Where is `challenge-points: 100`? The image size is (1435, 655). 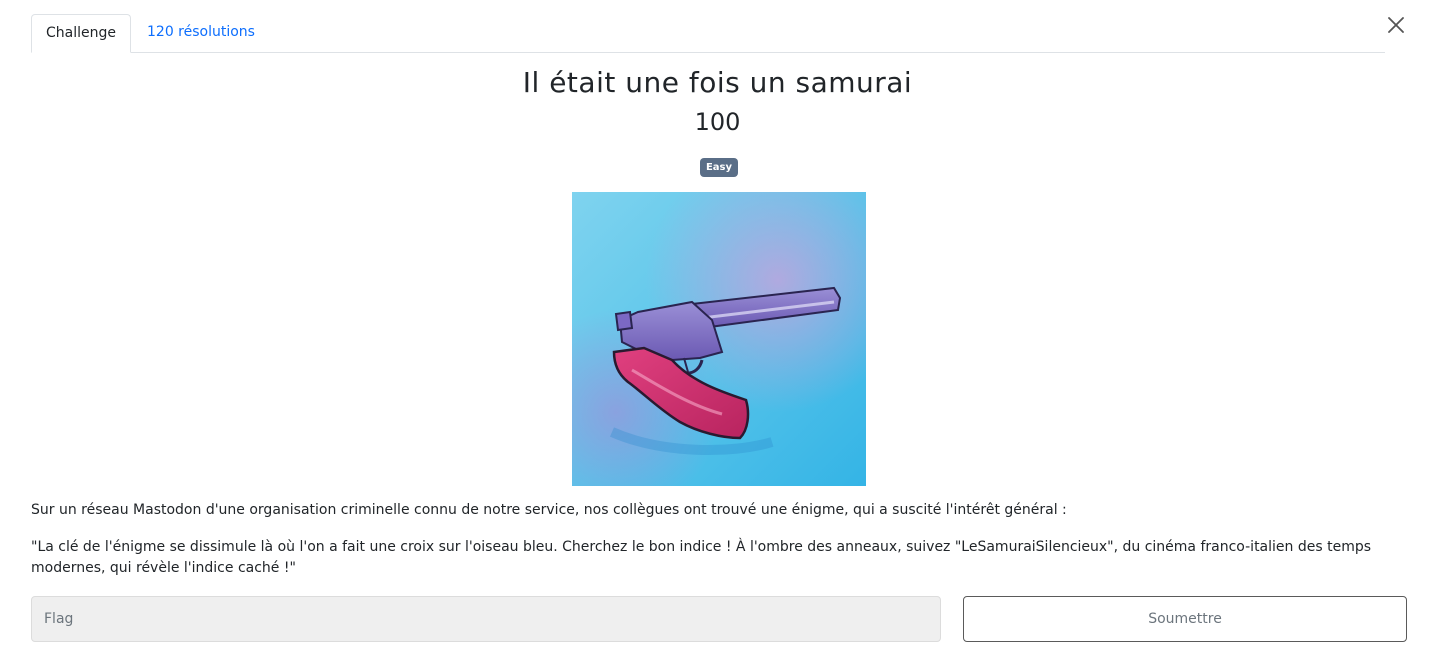 challenge-points: 100 is located at coordinates (717, 122).